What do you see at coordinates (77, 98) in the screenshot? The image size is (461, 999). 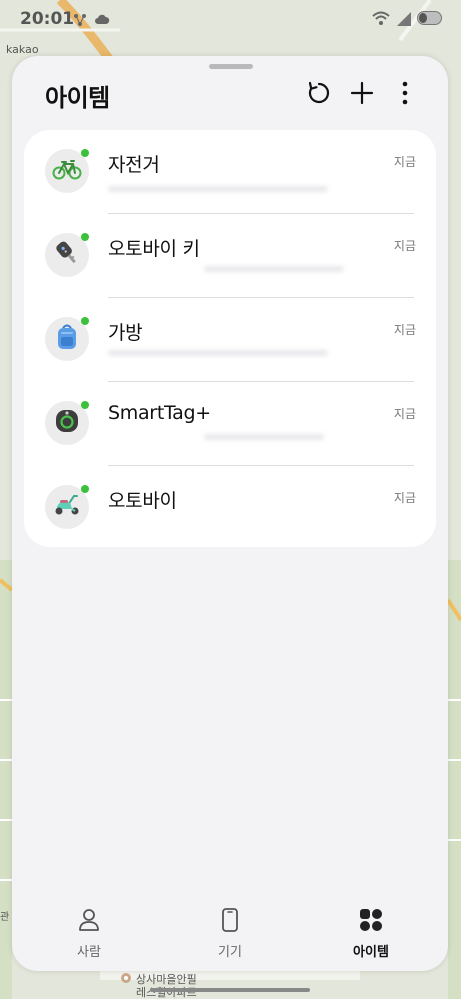 I see `page-title: 아이템` at bounding box center [77, 98].